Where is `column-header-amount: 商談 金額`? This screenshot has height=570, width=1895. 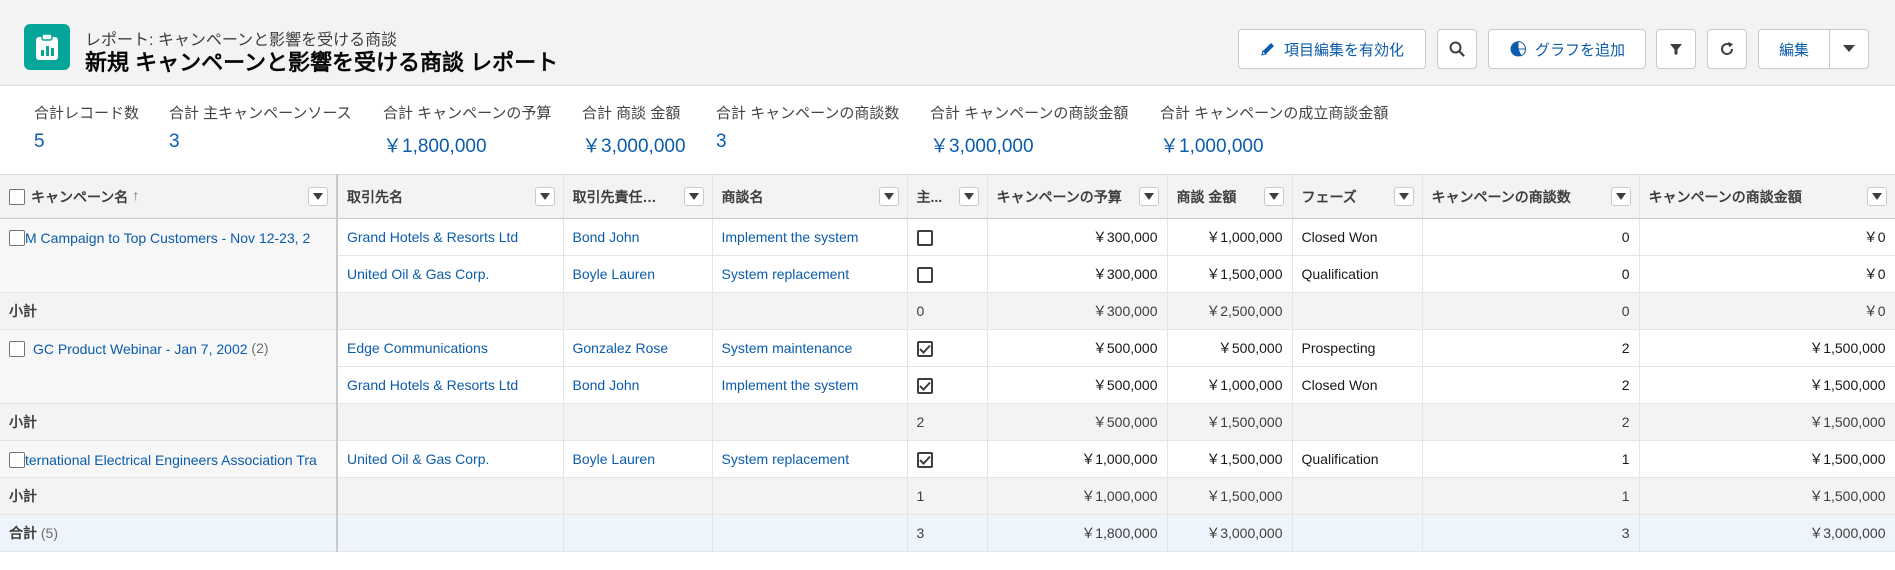 column-header-amount: 商談 金額 is located at coordinates (1230, 196).